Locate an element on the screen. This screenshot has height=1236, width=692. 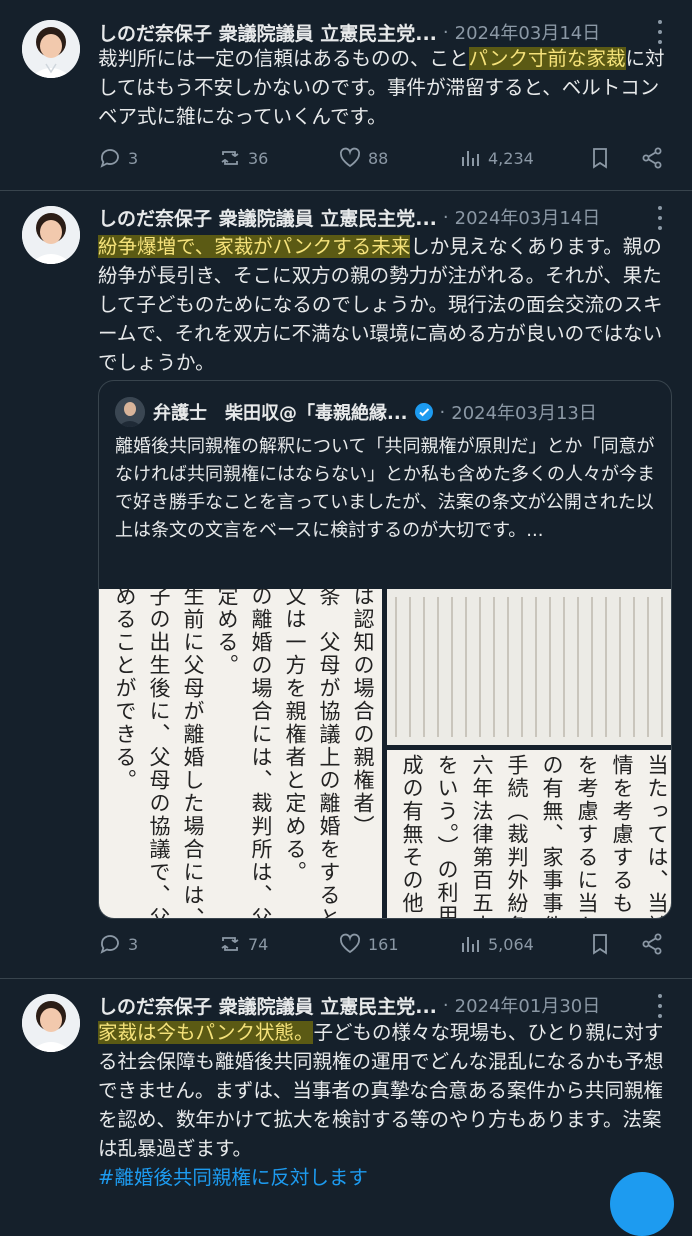
retweet-count: 36 is located at coordinates (258, 158).